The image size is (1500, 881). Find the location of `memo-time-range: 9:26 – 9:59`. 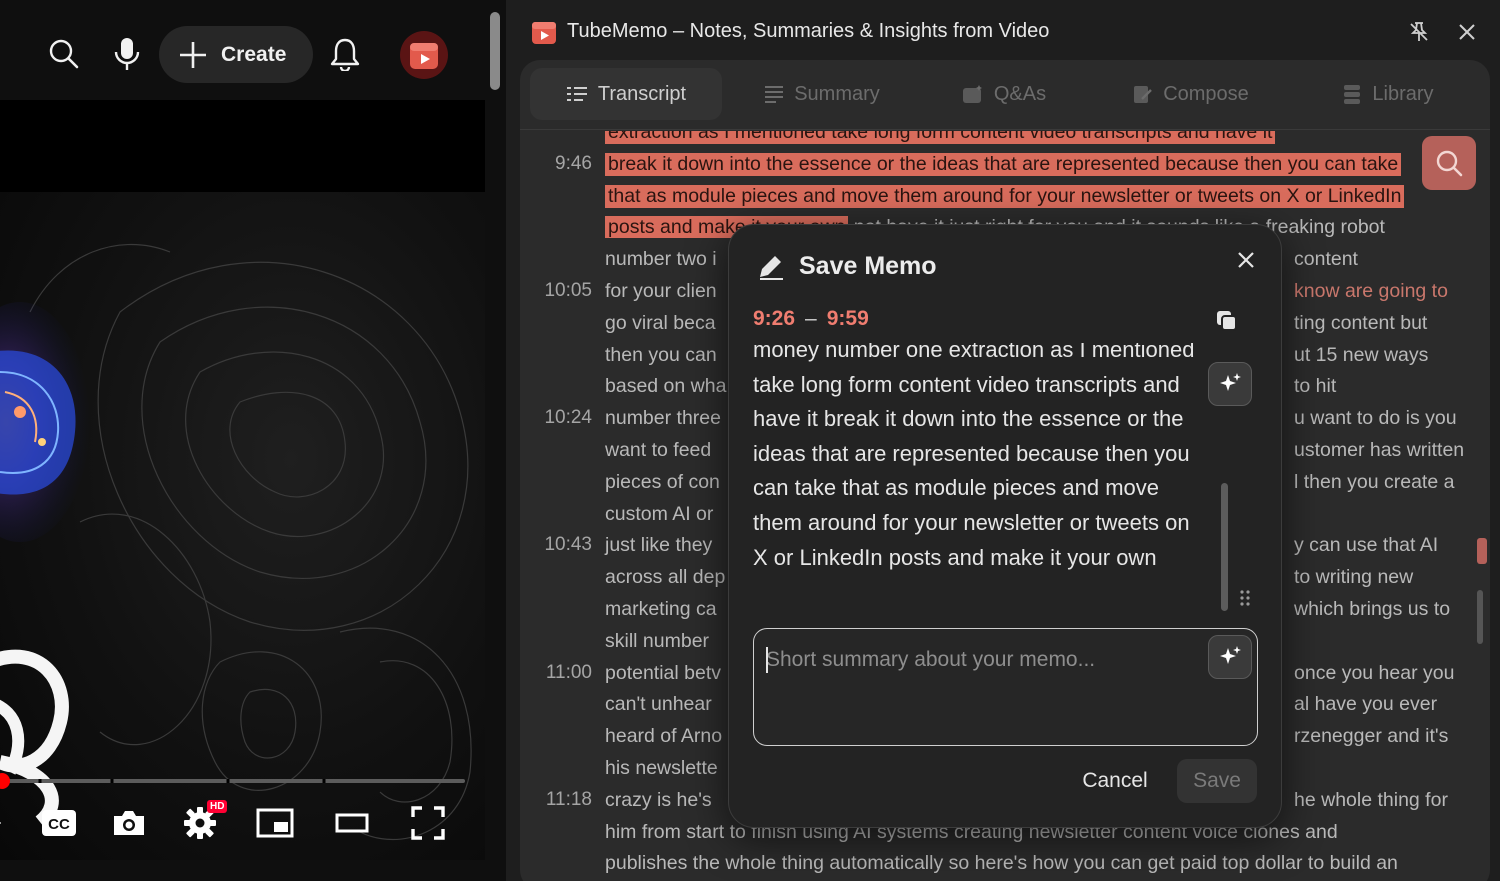

memo-time-range: 9:26 – 9:59 is located at coordinates (811, 319).